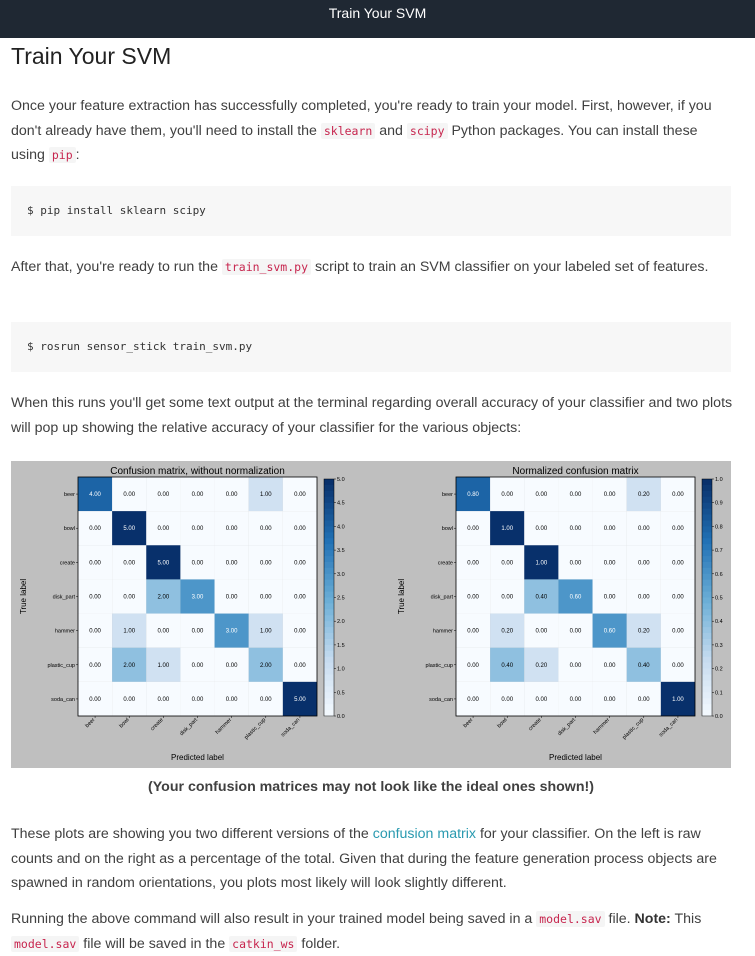  I want to click on cell-value-label: 5.00, so click(129, 529).